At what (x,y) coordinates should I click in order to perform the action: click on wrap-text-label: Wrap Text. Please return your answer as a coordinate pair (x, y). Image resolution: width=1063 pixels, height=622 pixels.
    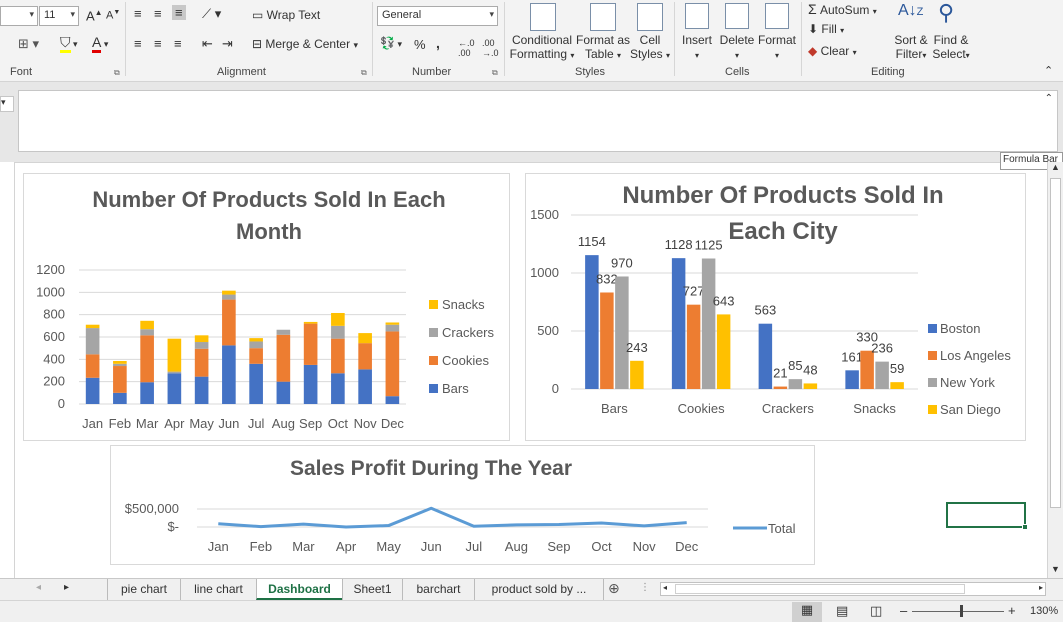
    Looking at the image, I should click on (293, 15).